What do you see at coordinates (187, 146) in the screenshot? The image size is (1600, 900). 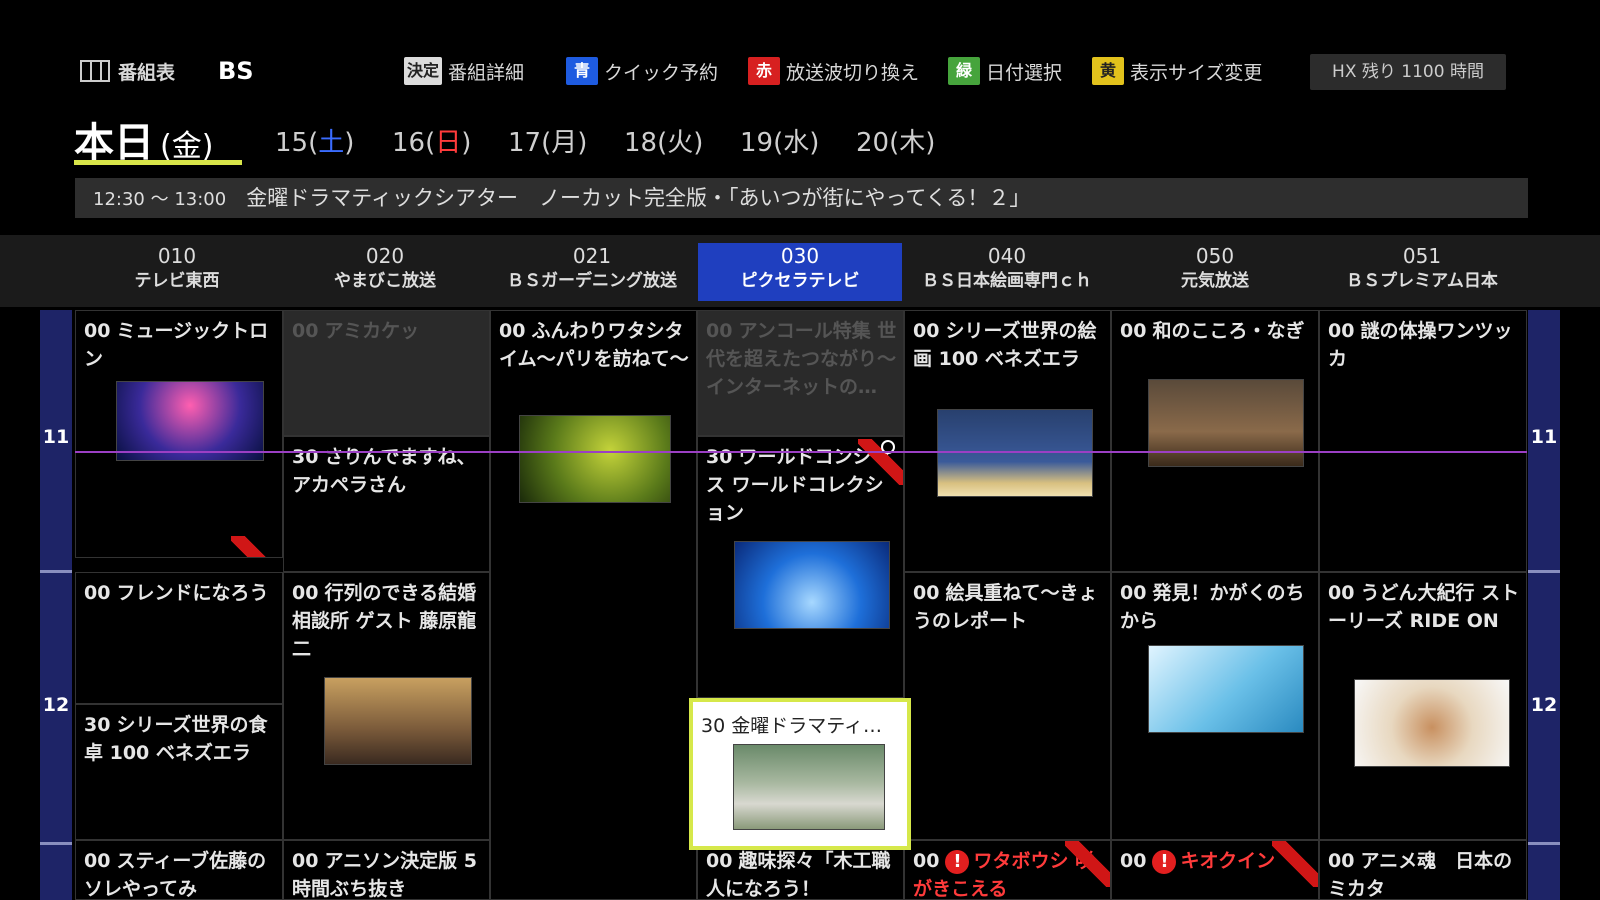 I see `today-dow: (金)` at bounding box center [187, 146].